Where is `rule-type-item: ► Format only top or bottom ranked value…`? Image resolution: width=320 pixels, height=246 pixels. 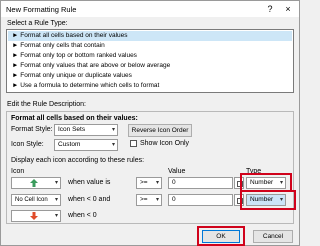 rule-type-item: ► Format only top or bottom ranked value… is located at coordinates (150, 56).